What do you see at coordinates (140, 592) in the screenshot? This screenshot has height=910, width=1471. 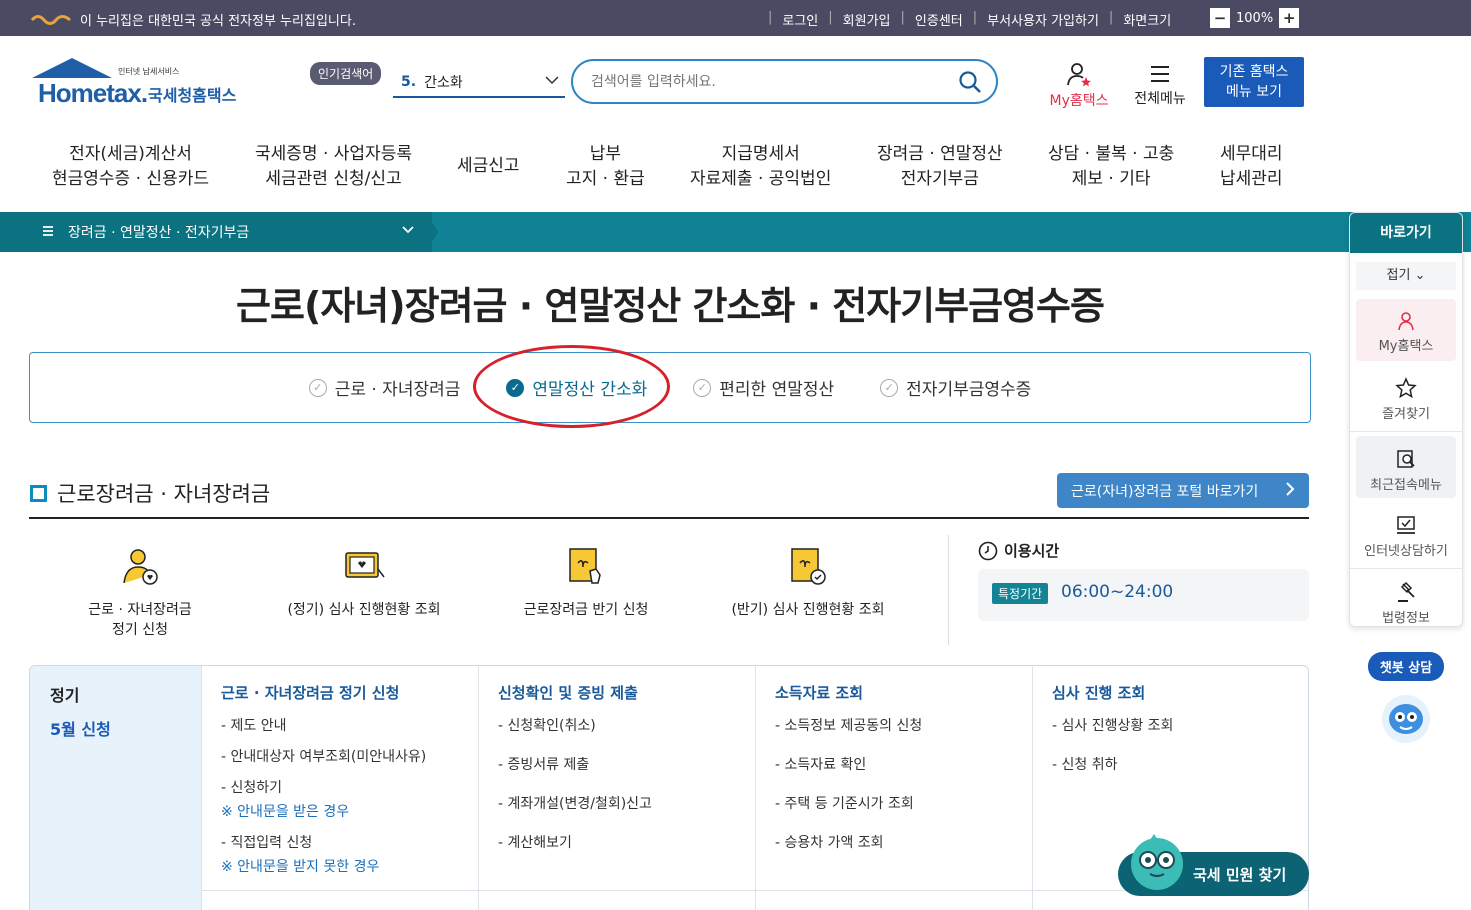 I see `shortcut-regular-apply: 근로 · 자녀장려금 정기 신청` at bounding box center [140, 592].